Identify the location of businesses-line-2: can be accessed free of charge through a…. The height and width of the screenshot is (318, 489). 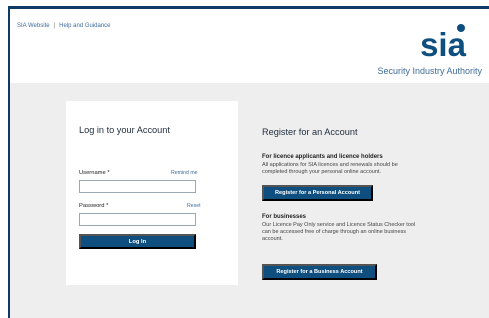
(334, 232).